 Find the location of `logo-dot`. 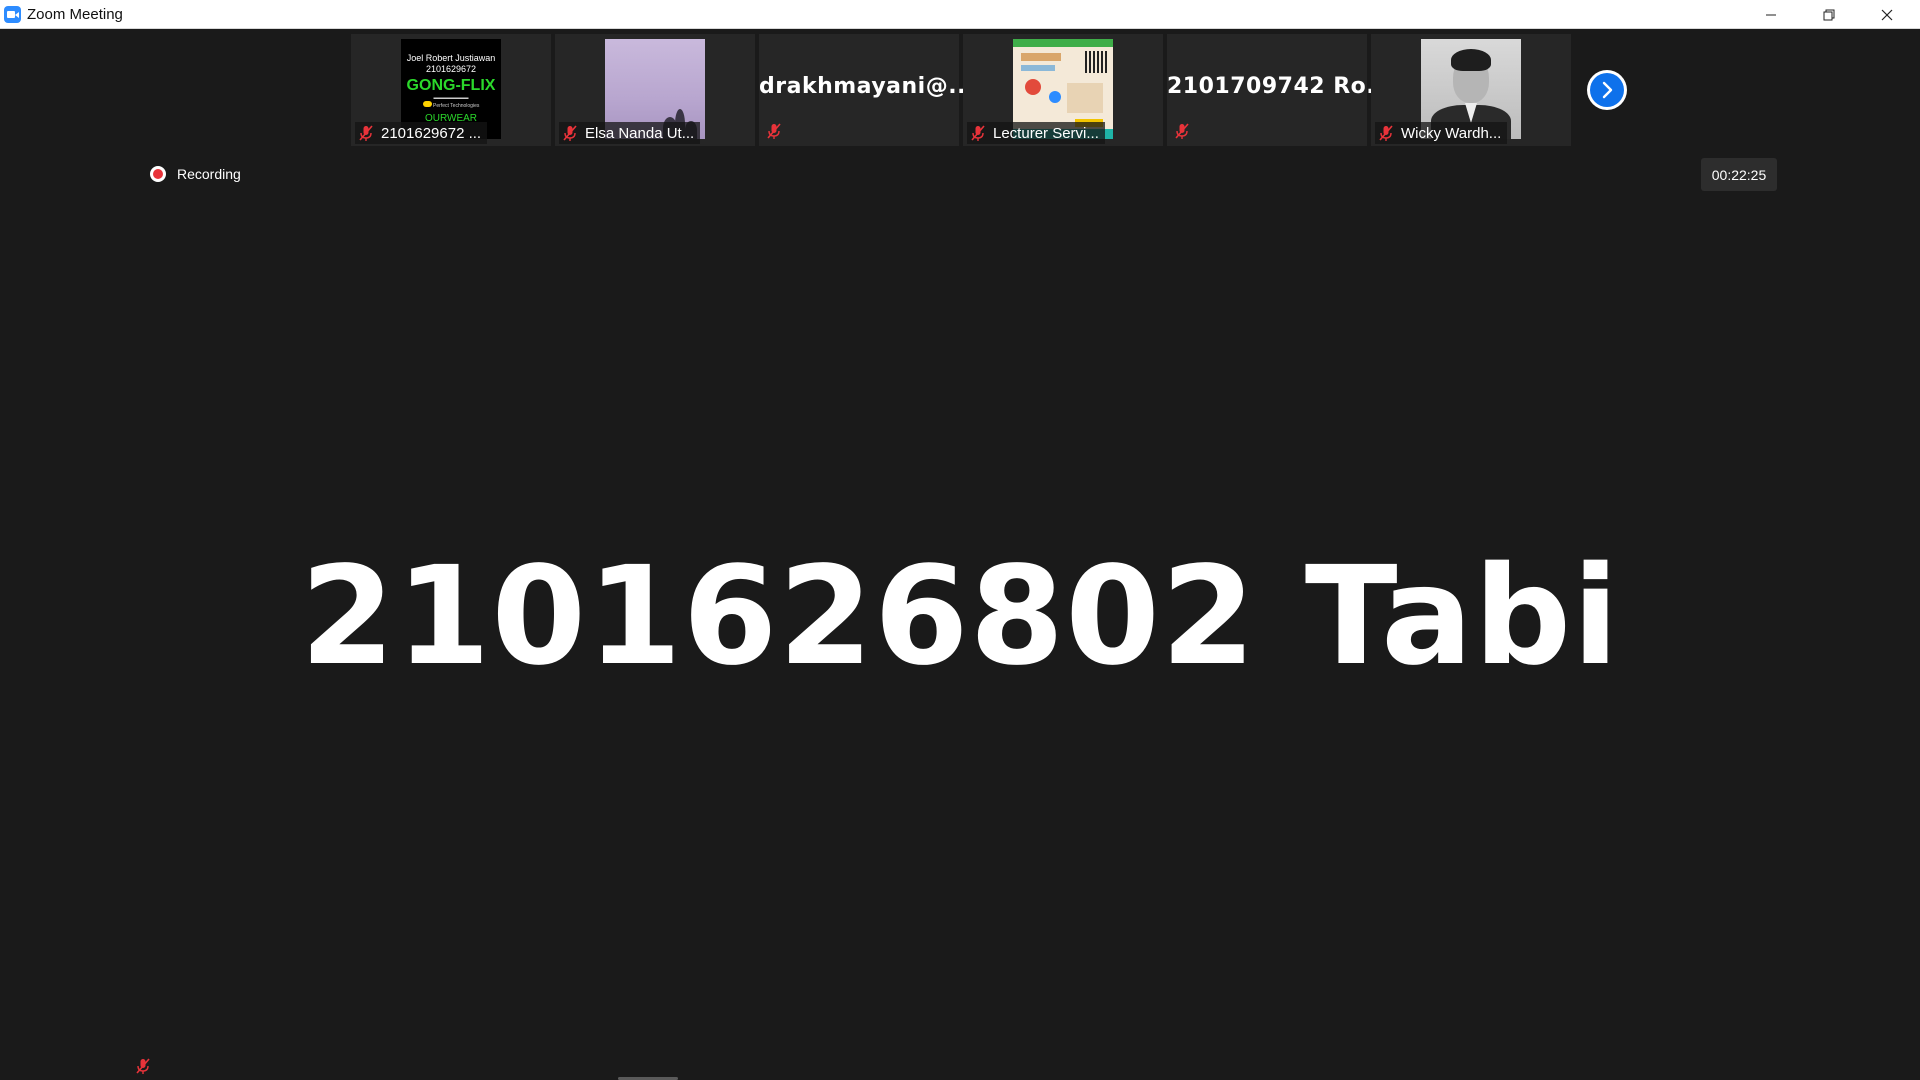

logo-dot is located at coordinates (427, 104).